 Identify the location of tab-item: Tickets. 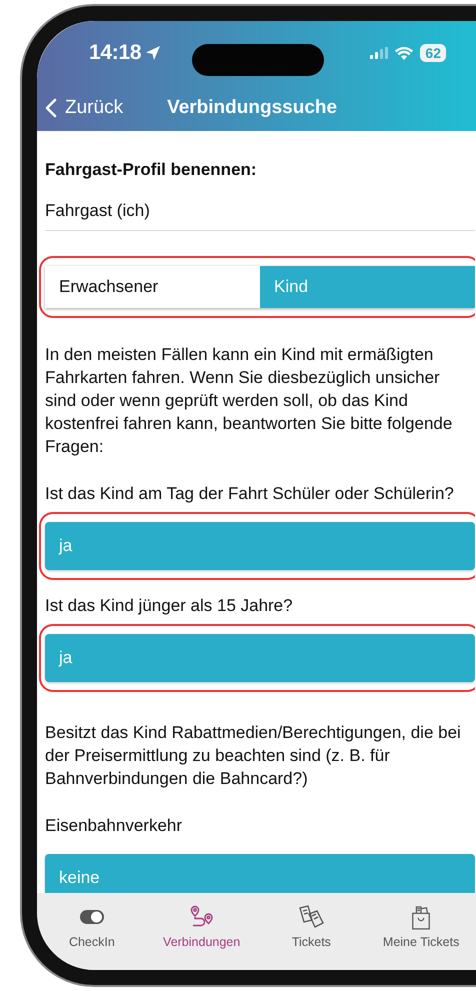
(311, 926).